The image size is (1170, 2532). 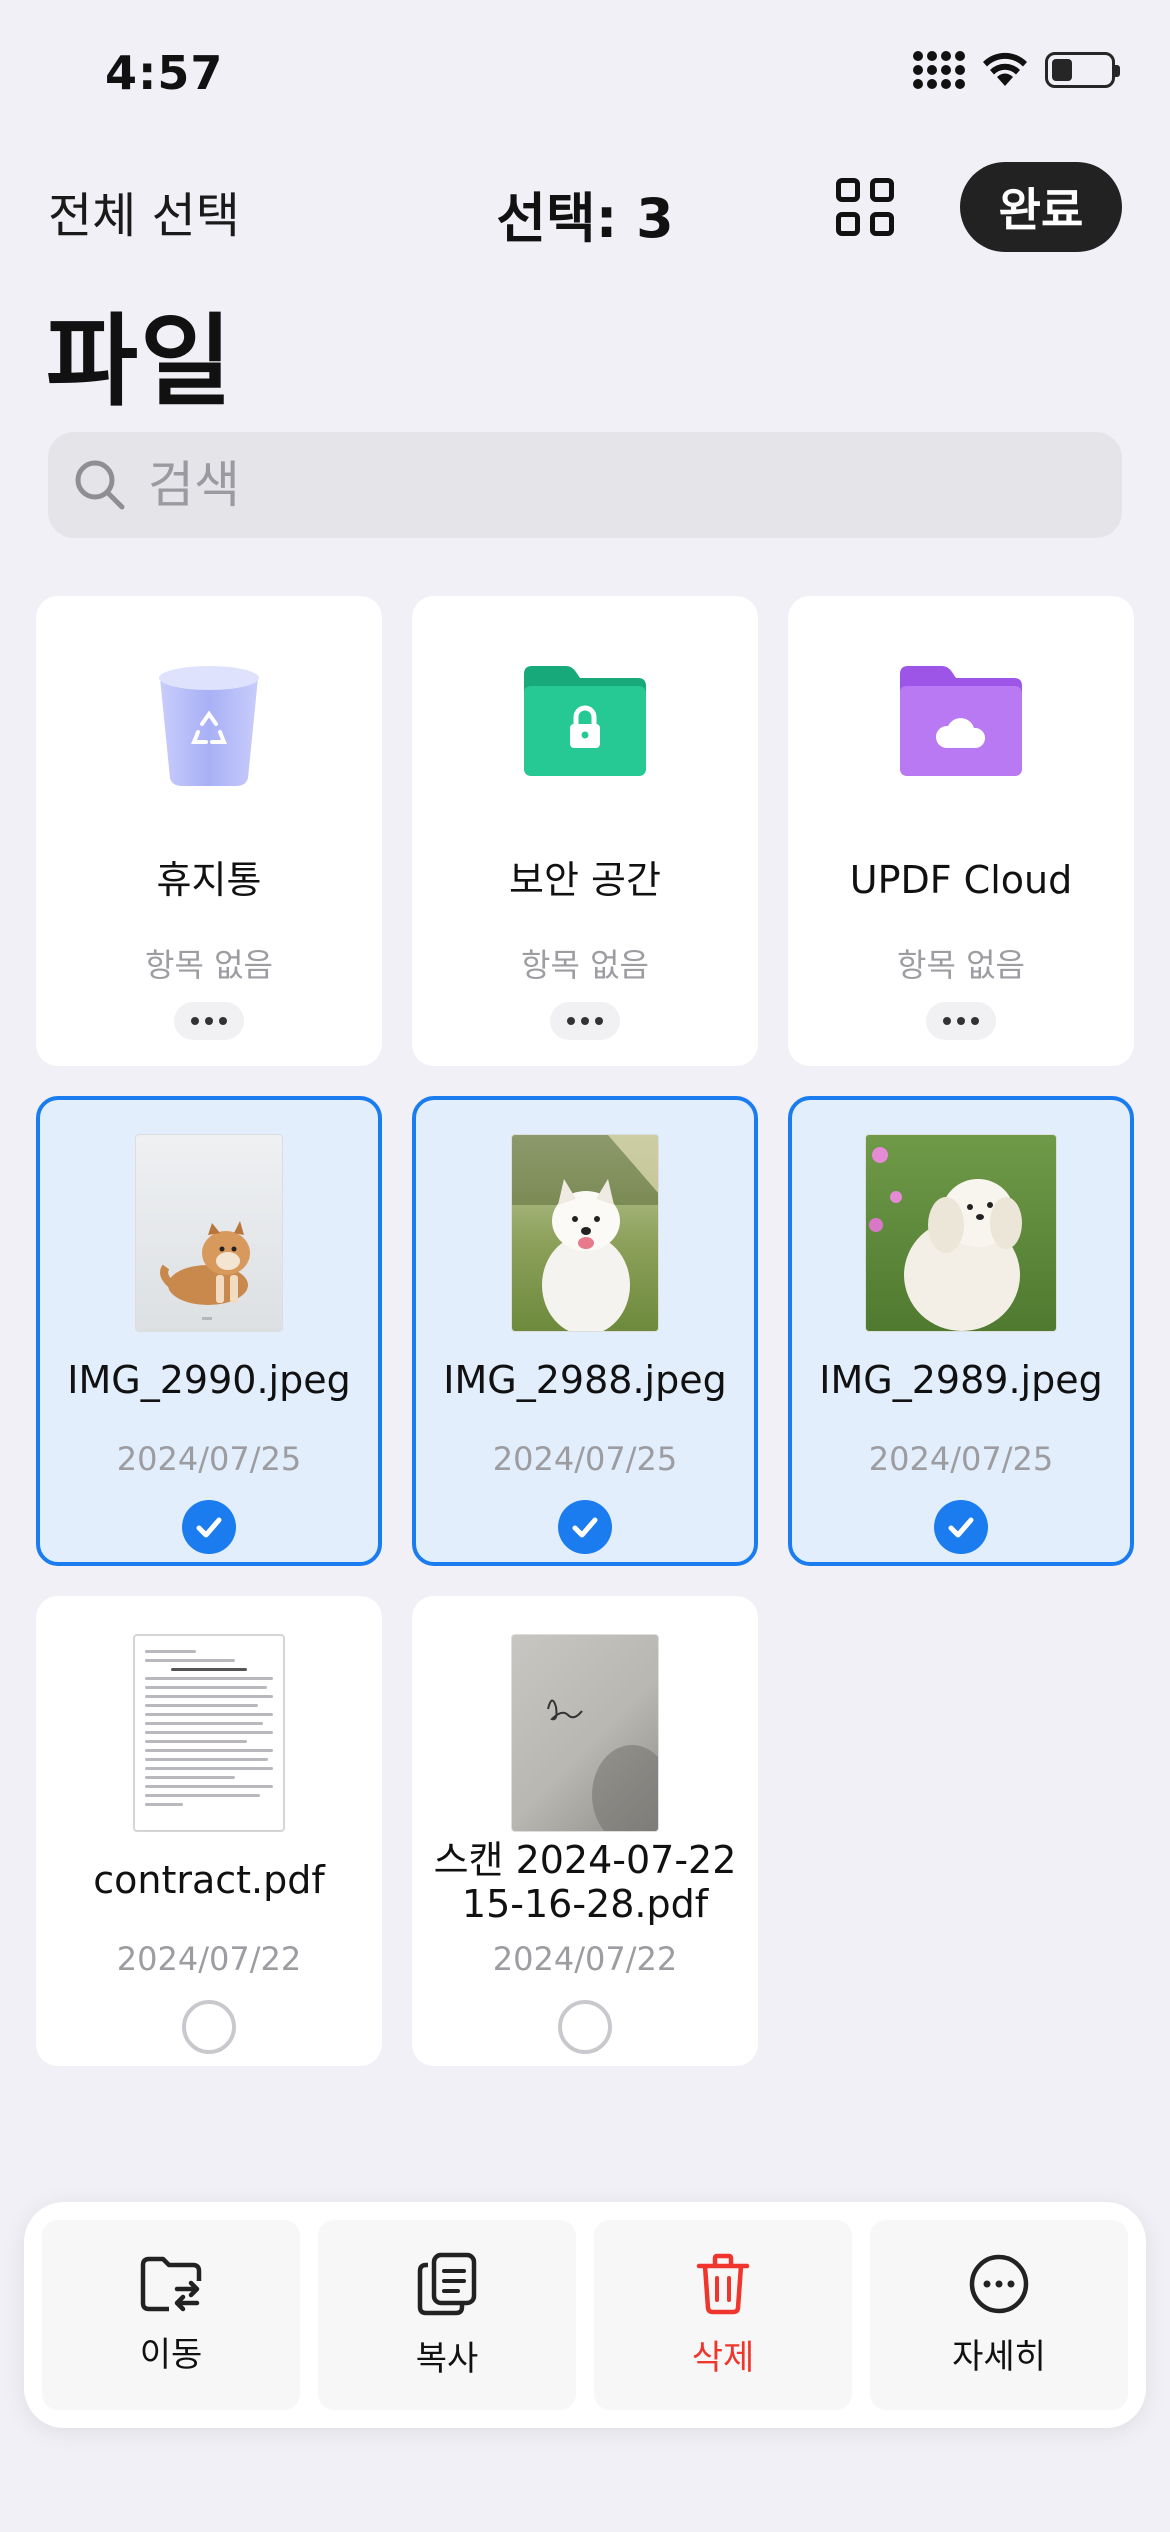 What do you see at coordinates (144, 211) in the screenshot?
I see `select-all-button: 전체 선택` at bounding box center [144, 211].